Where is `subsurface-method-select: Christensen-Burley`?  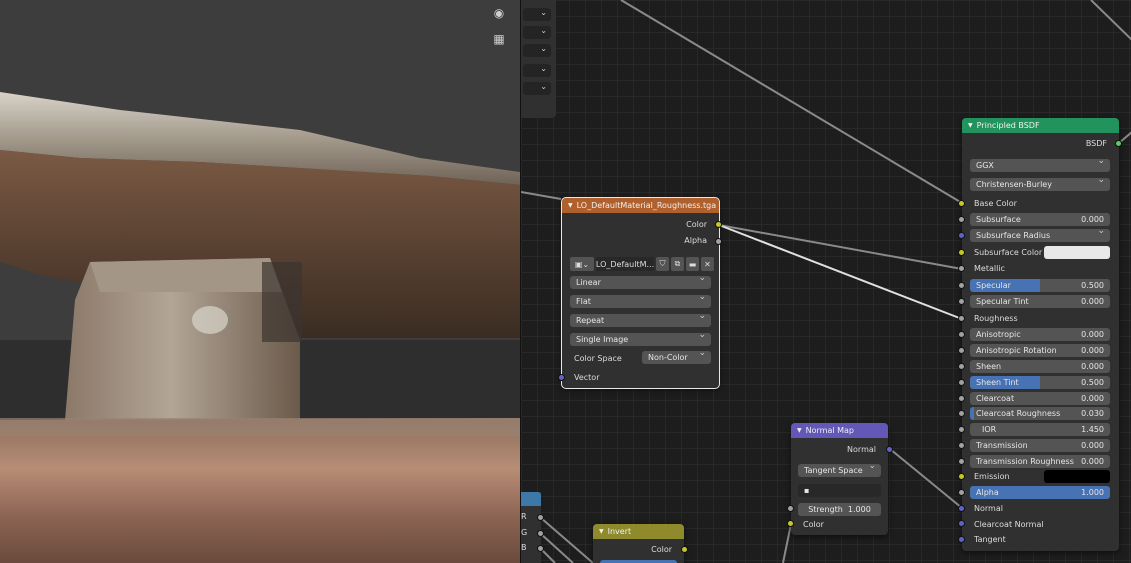
subsurface-method-select: Christensen-Burley is located at coordinates (1040, 184).